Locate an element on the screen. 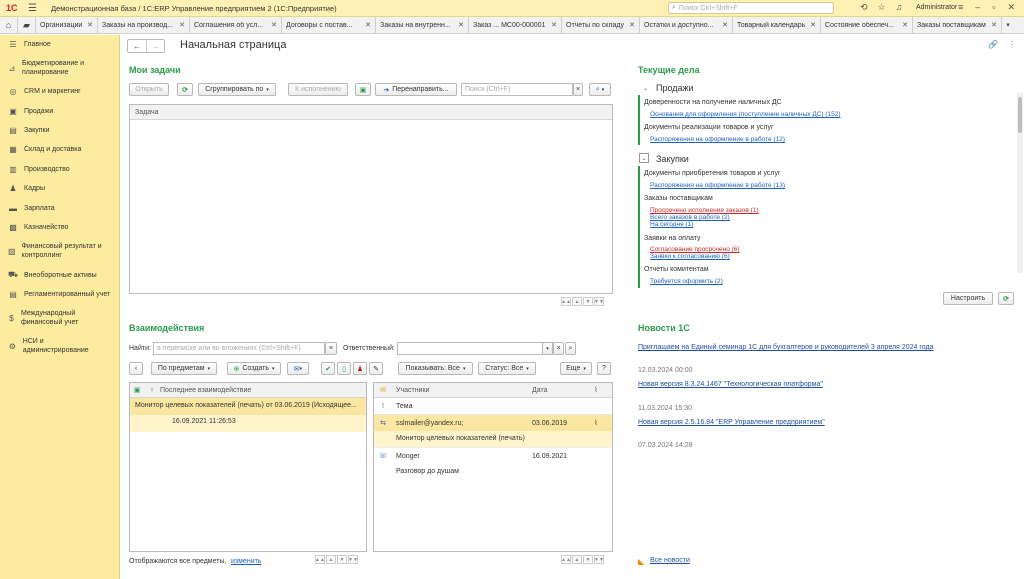  todo-link: На сегодня (1) is located at coordinates (671, 224).